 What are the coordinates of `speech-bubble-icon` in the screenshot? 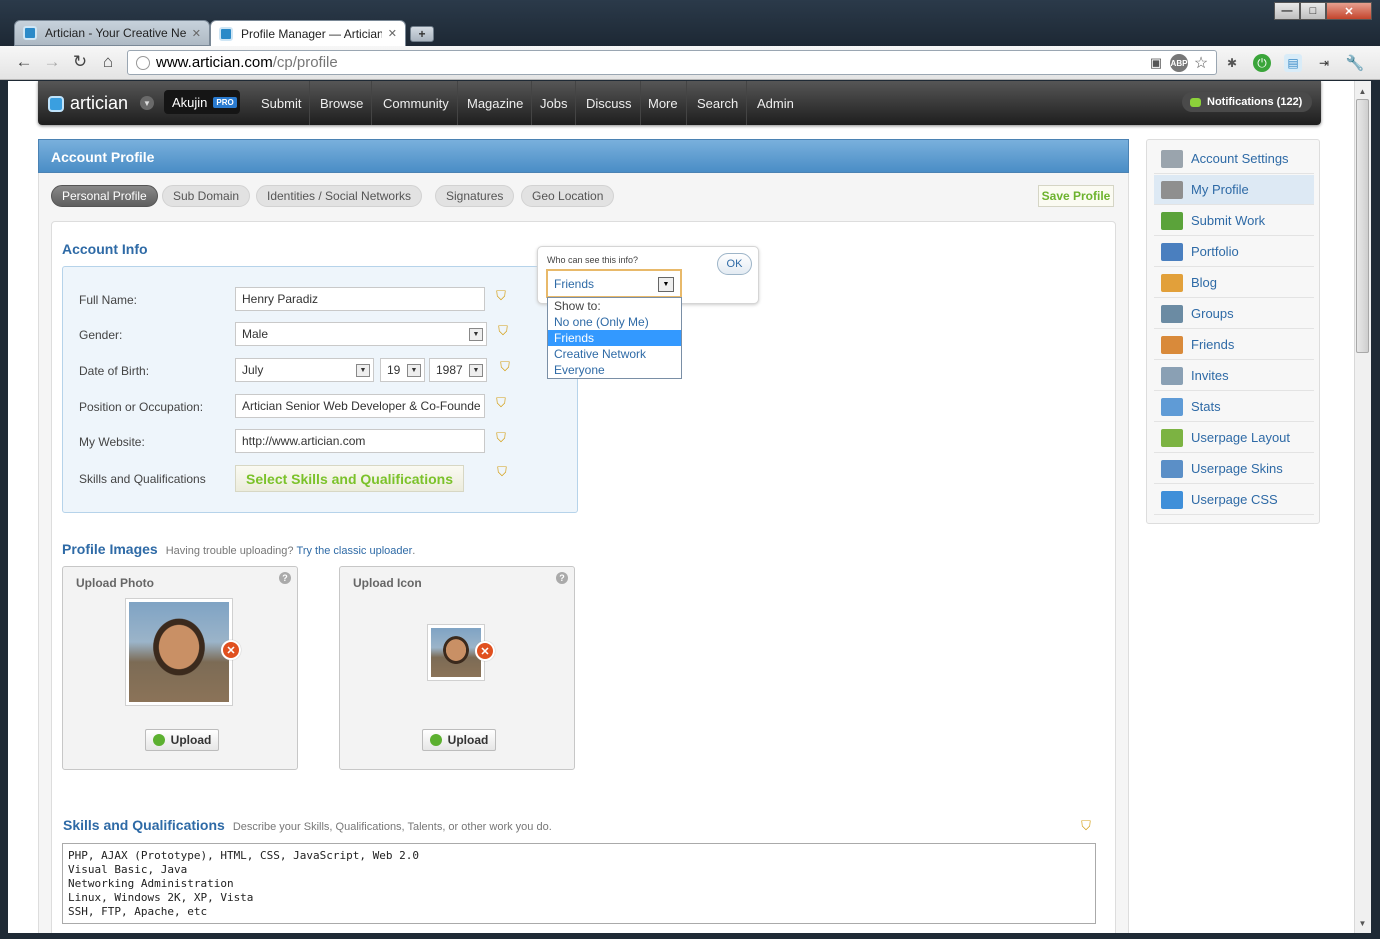 It's located at (1195, 102).